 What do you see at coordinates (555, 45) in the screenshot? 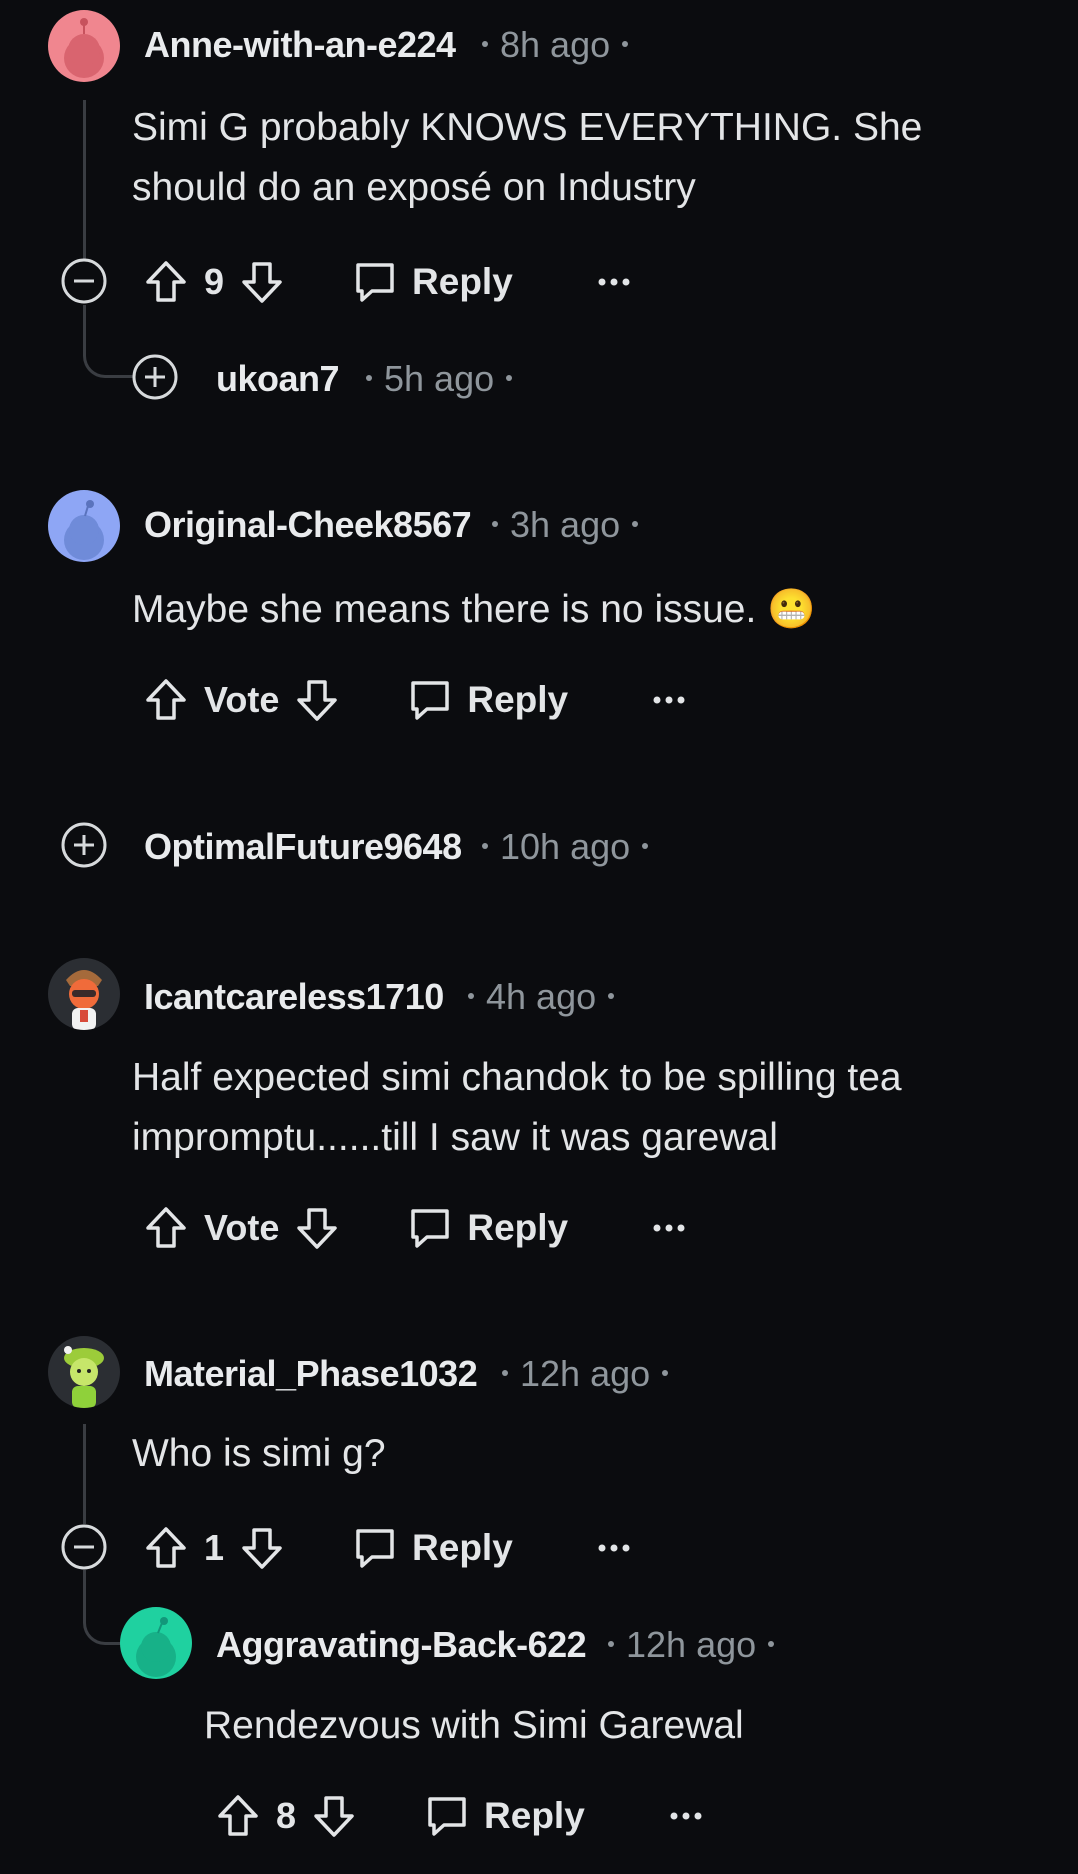
I see `comment-timestamp: 8h ago` at bounding box center [555, 45].